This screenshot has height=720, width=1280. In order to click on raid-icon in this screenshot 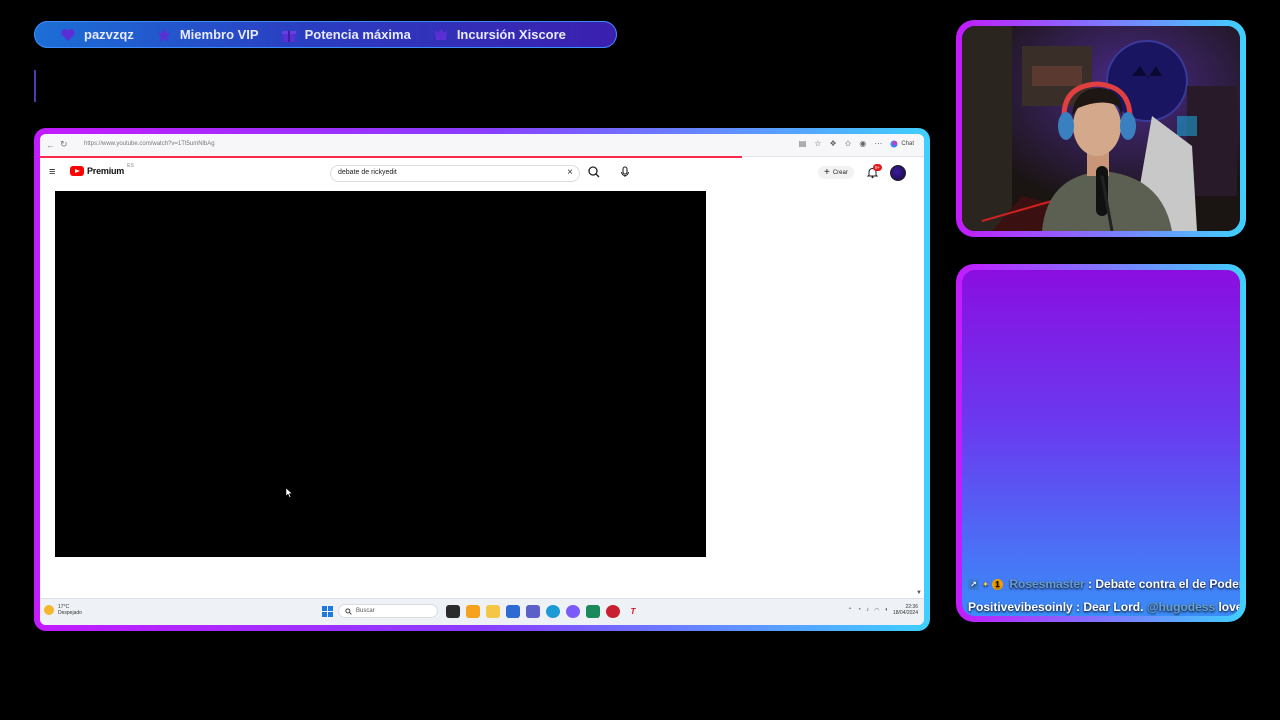, I will do `click(440, 34)`.